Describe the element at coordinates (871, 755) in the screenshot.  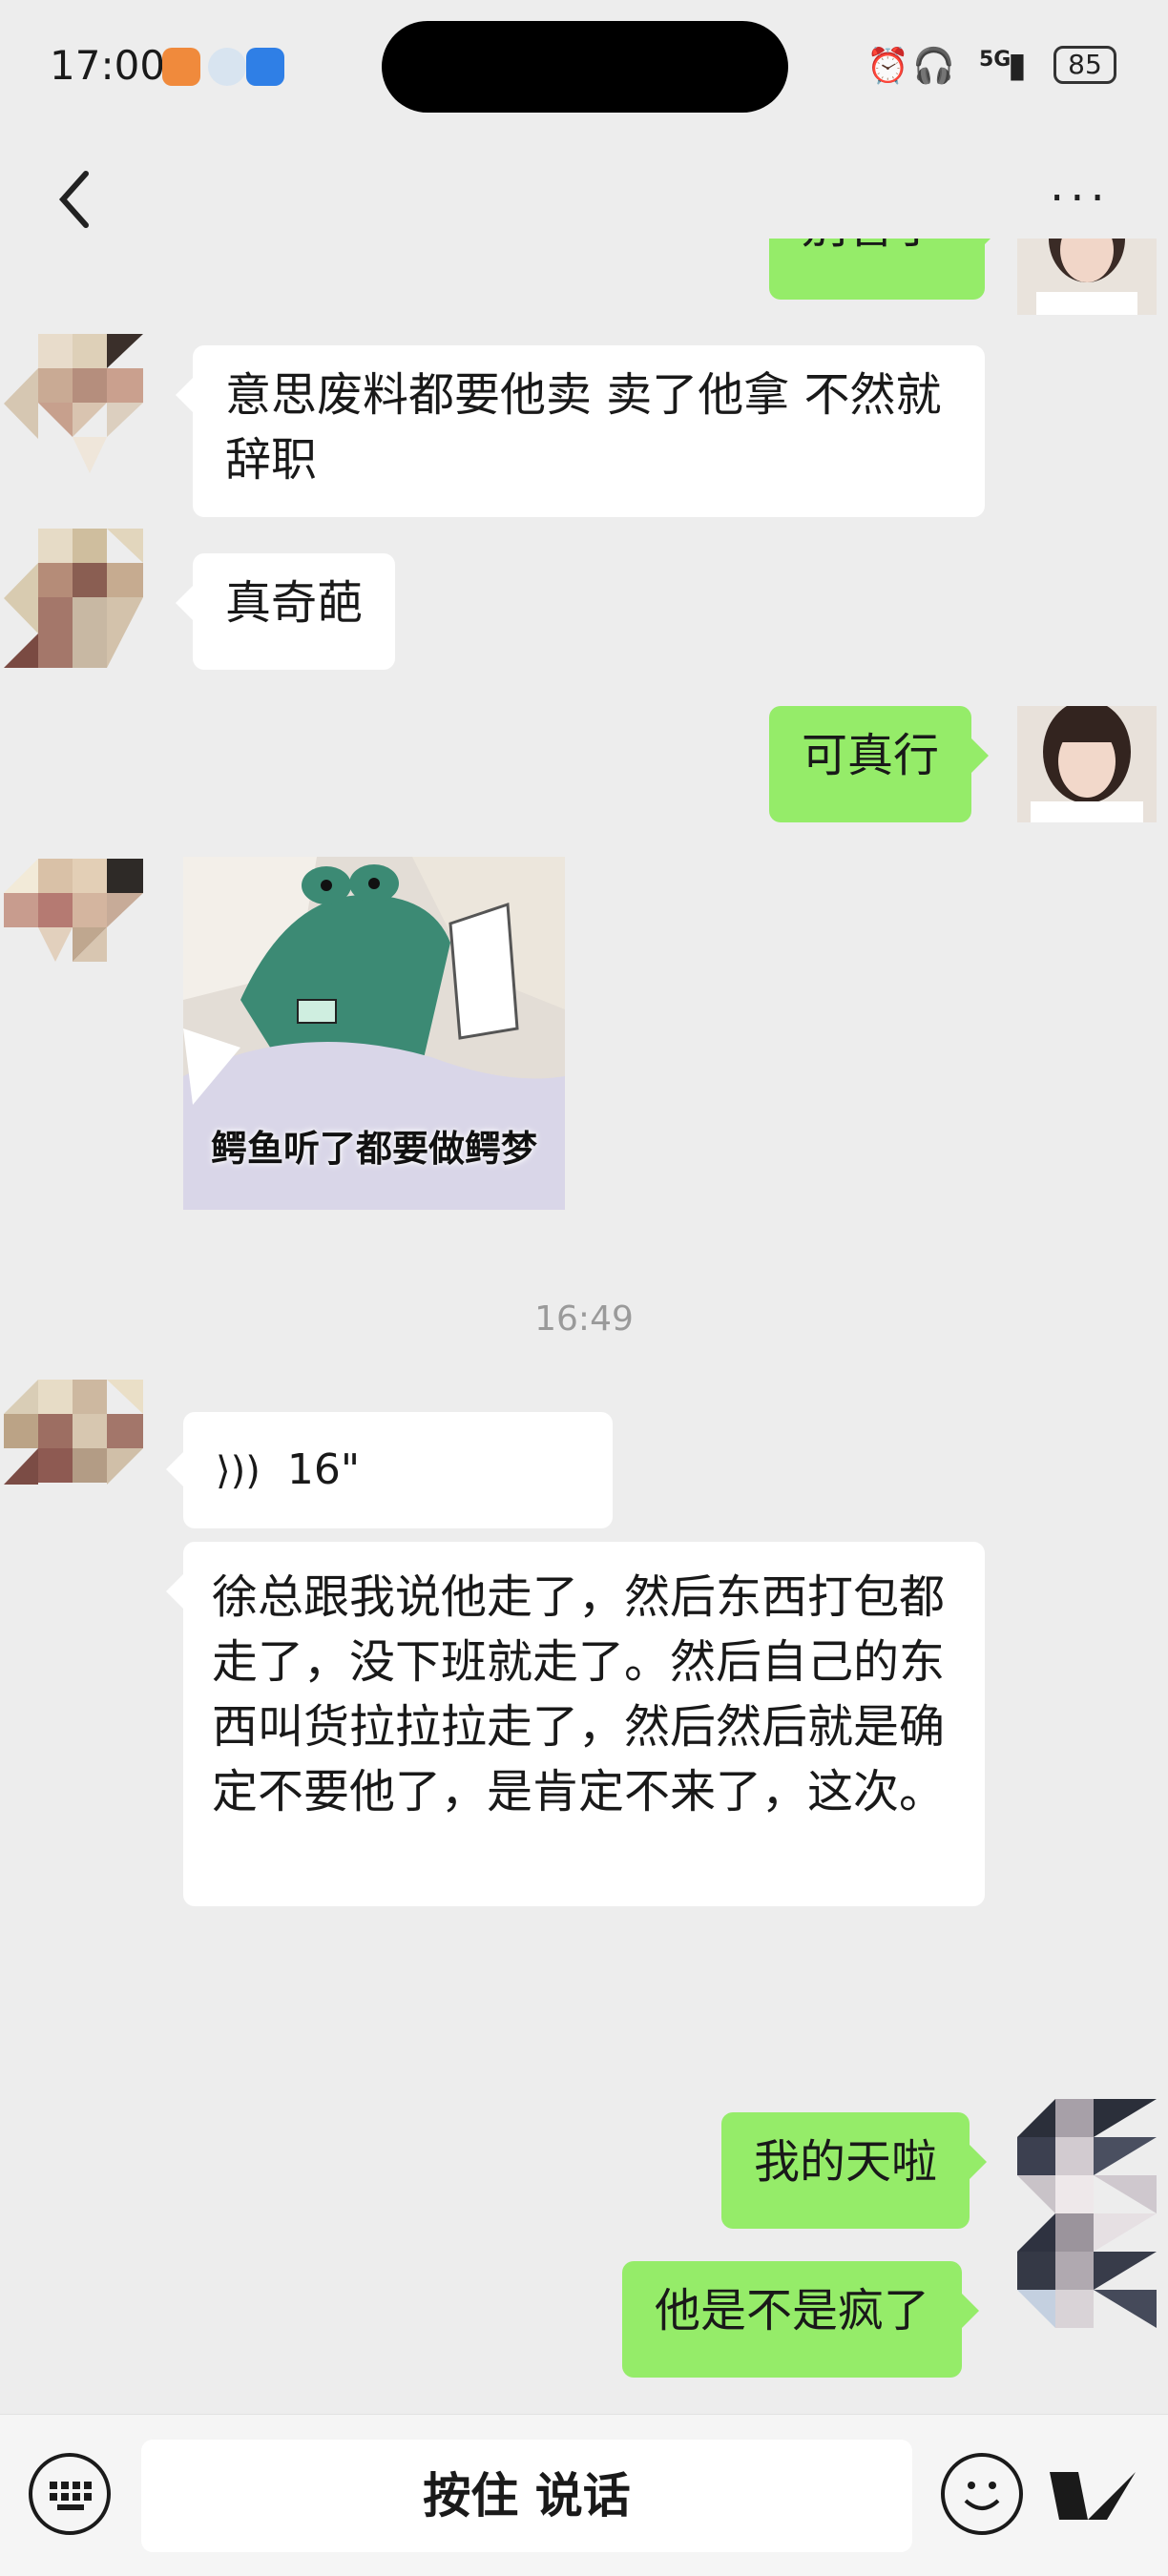
I see `message-text: 可真行` at that location.